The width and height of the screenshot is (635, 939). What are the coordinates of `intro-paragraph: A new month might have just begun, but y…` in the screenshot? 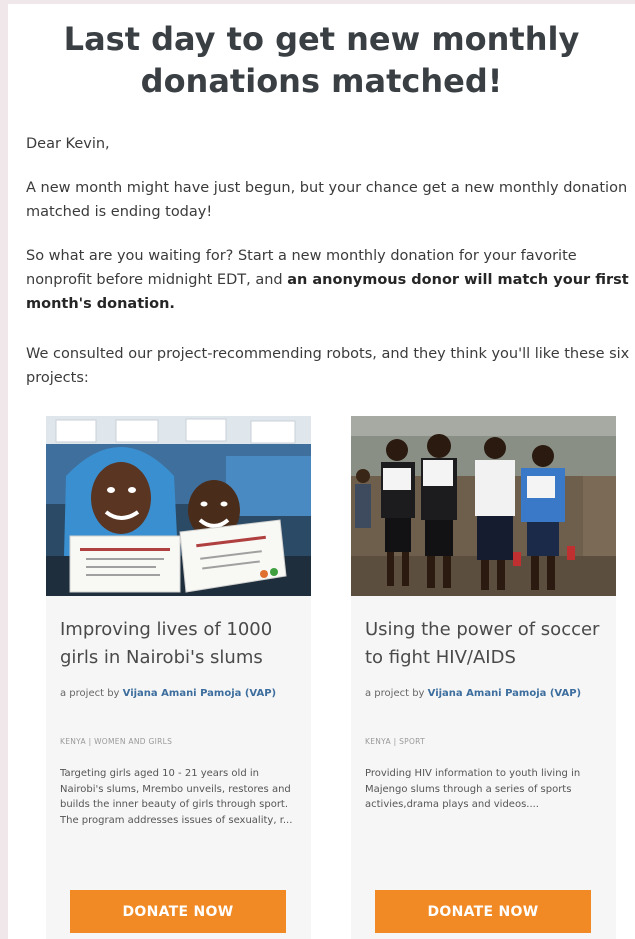 It's located at (327, 200).